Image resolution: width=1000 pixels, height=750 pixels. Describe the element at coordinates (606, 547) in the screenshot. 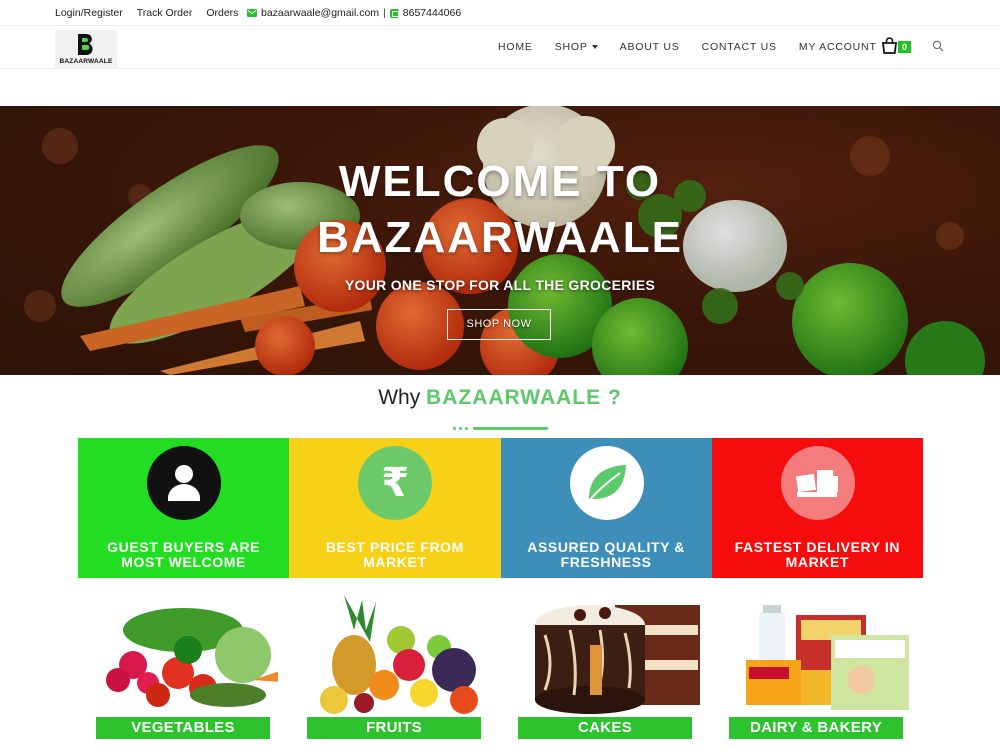

I see `feature-label-line: ASSURED QUALITY &` at that location.